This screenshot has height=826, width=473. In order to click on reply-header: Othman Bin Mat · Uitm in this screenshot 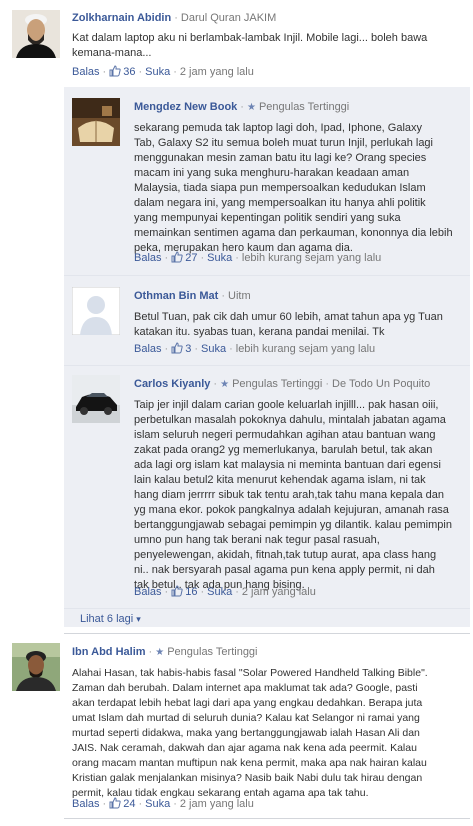, I will do `click(192, 296)`.